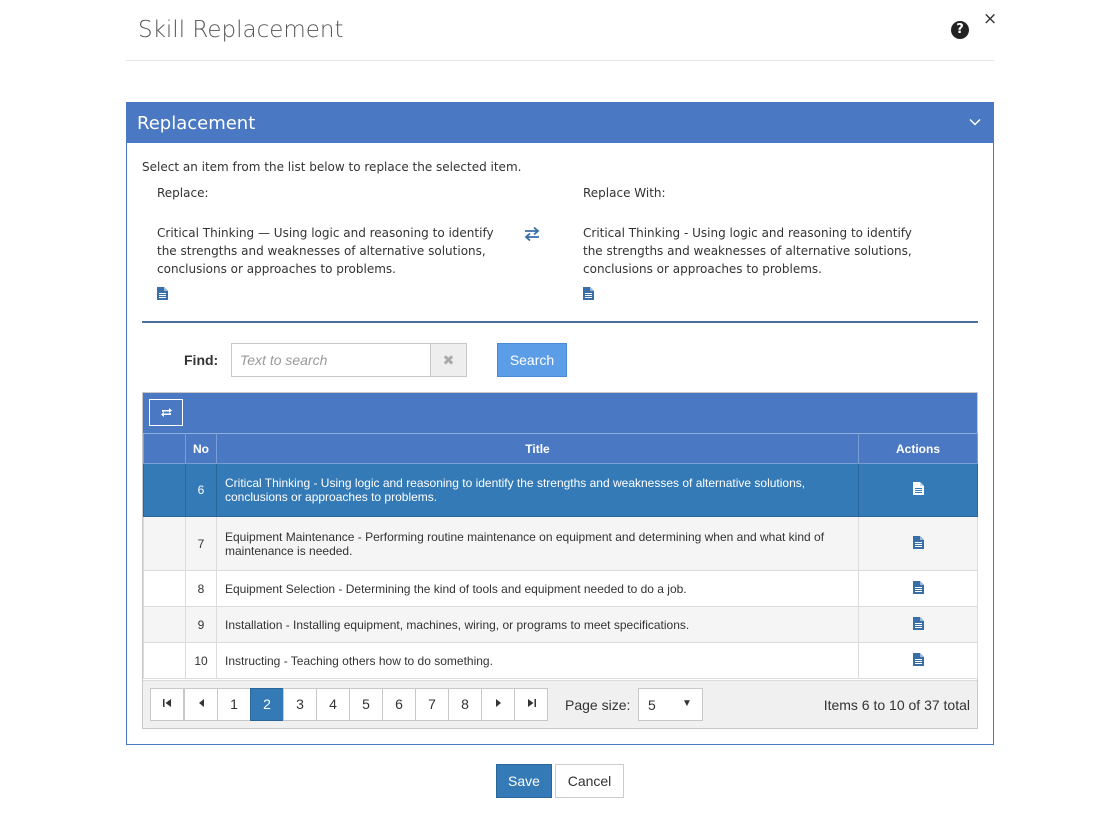 Image resolution: width=1120 pixels, height=817 pixels. What do you see at coordinates (687, 703) in the screenshot?
I see `caret-down-icon: ▼` at bounding box center [687, 703].